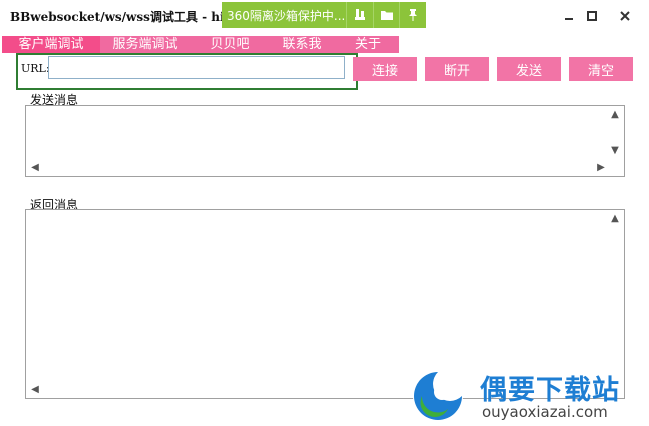 The height and width of the screenshot is (426, 649). Describe the element at coordinates (302, 44) in the screenshot. I see `tab-contact: 联系我` at that location.